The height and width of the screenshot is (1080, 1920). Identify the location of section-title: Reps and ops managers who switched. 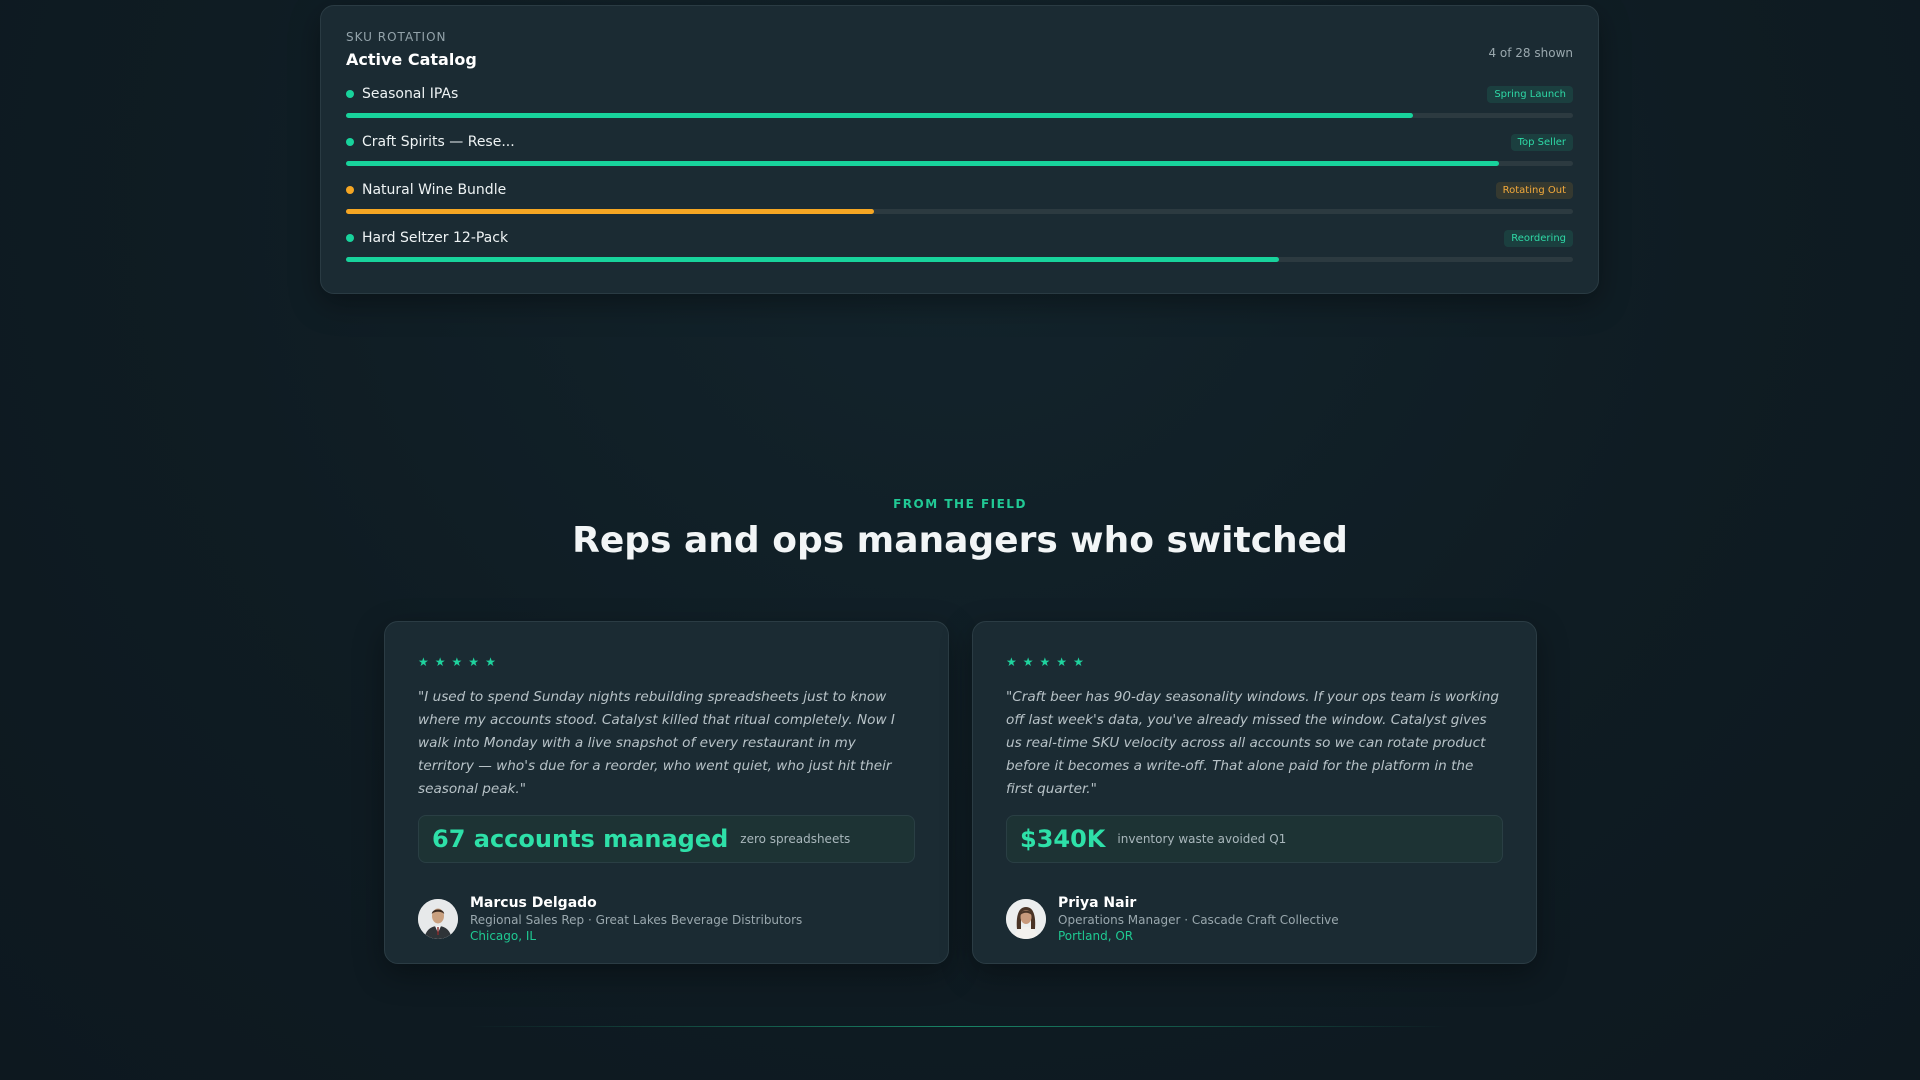
(960, 540).